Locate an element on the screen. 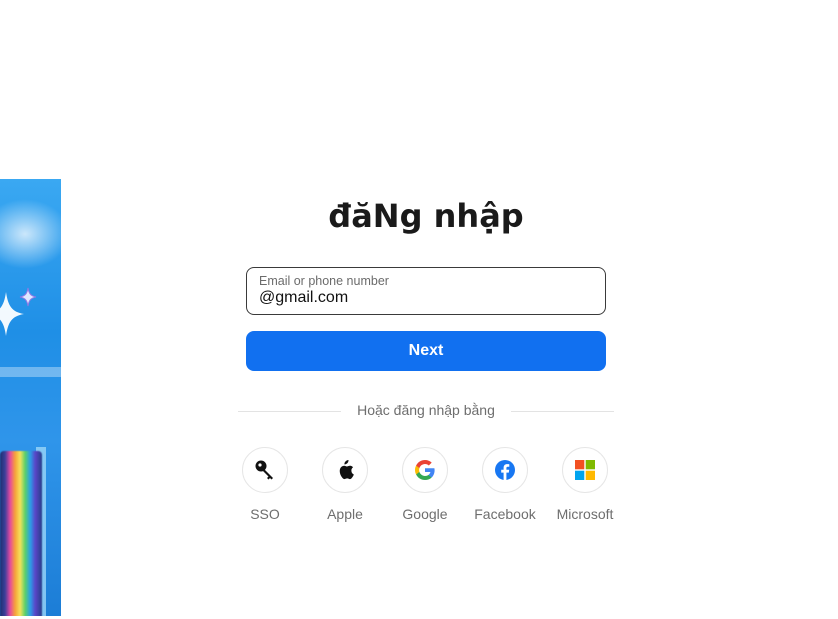 The height and width of the screenshot is (619, 838). apple-icon is located at coordinates (346, 470).